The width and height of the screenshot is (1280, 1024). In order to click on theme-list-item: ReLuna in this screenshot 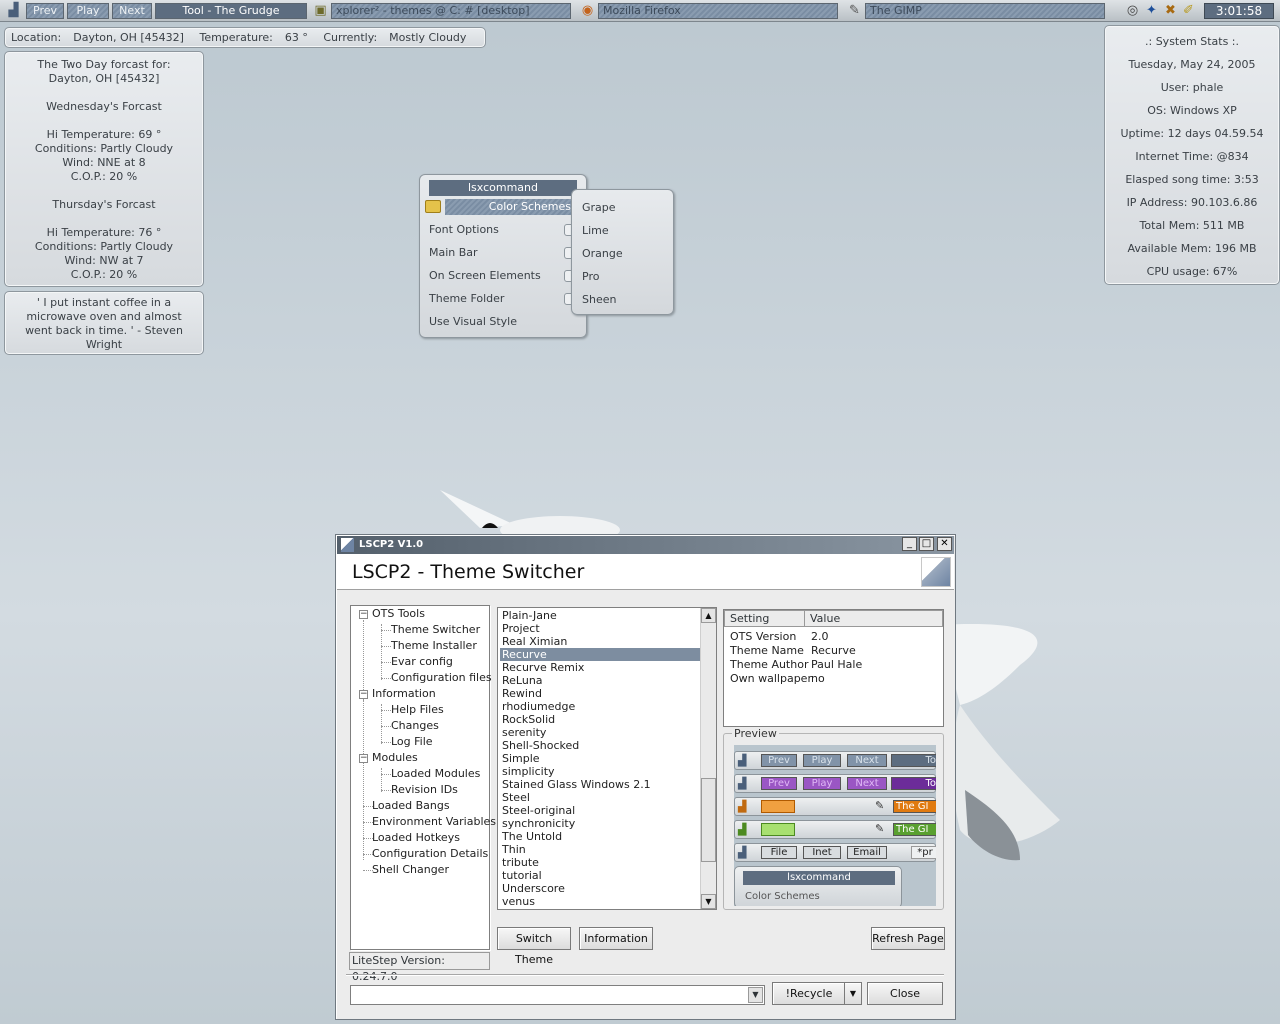, I will do `click(600, 680)`.